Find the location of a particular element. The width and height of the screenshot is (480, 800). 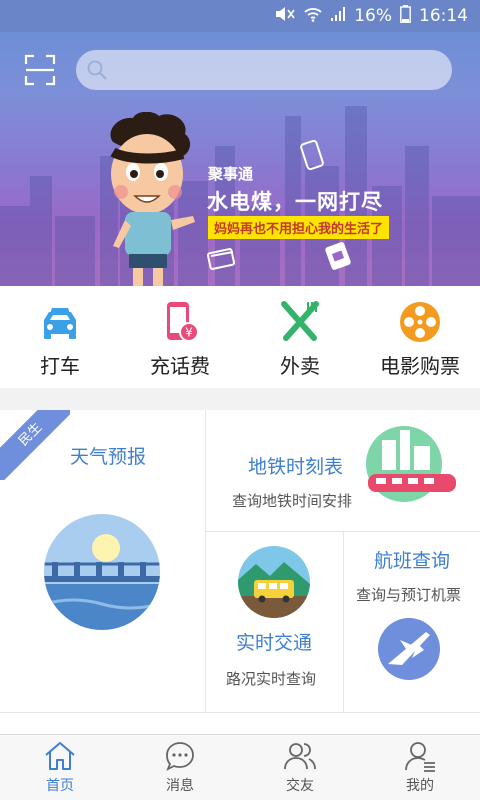

weather-illustration is located at coordinates (102, 572).